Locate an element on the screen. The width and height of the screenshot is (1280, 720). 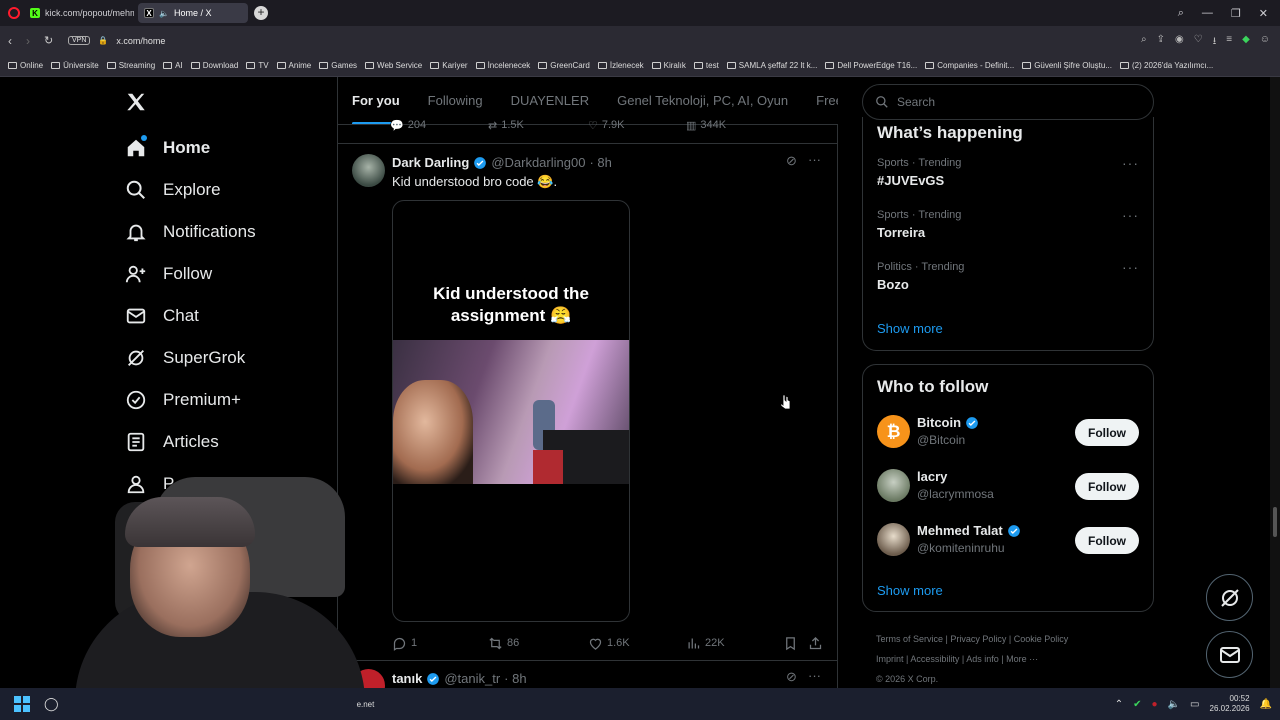
footer-link: Terms of Service is located at coordinates (909, 639).